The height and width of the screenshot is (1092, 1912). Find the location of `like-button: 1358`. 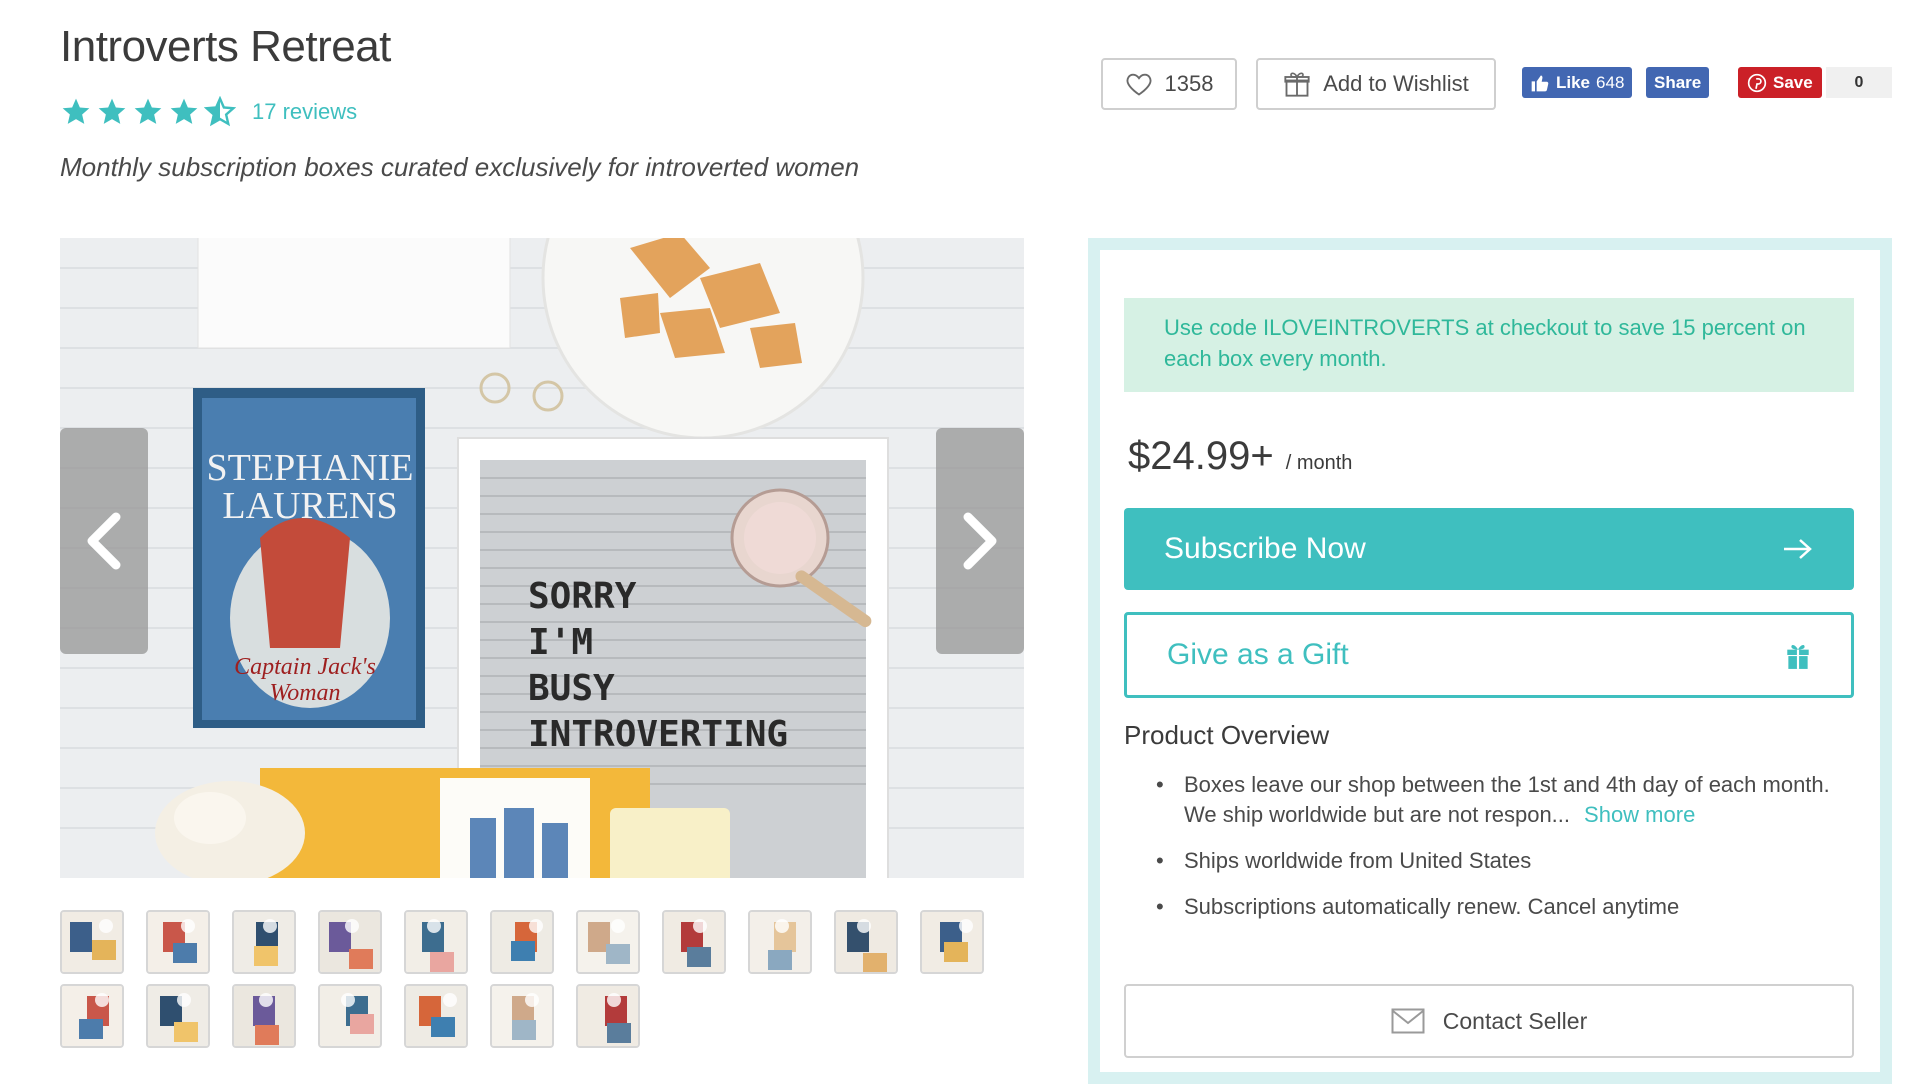

like-button: 1358 is located at coordinates (1169, 84).